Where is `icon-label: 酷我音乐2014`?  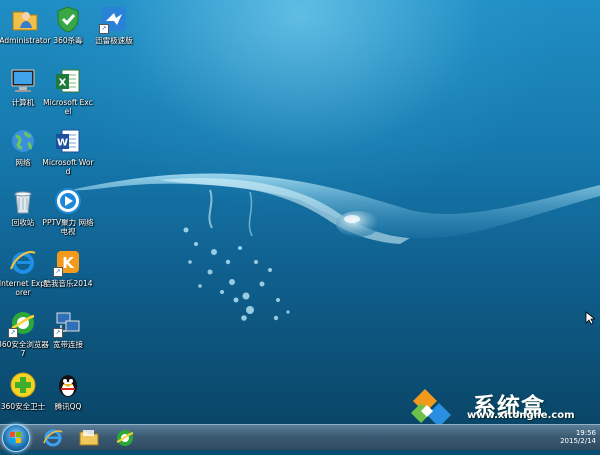 icon-label: 酷我音乐2014 is located at coordinates (68, 283).